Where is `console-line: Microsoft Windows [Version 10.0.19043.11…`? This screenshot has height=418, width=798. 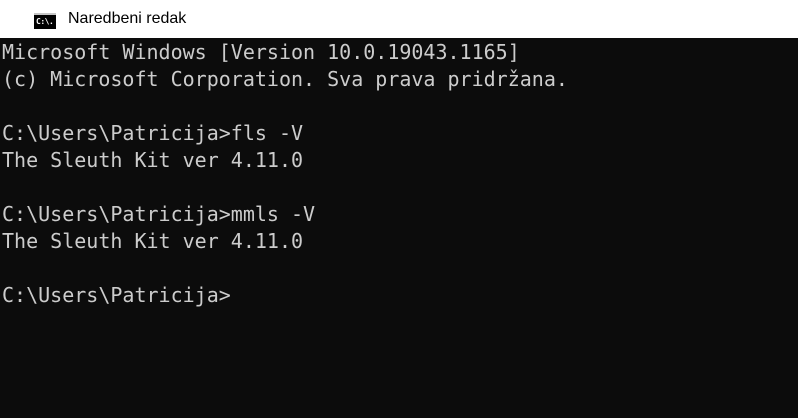 console-line: Microsoft Windows [Version 10.0.19043.11… is located at coordinates (261, 52).